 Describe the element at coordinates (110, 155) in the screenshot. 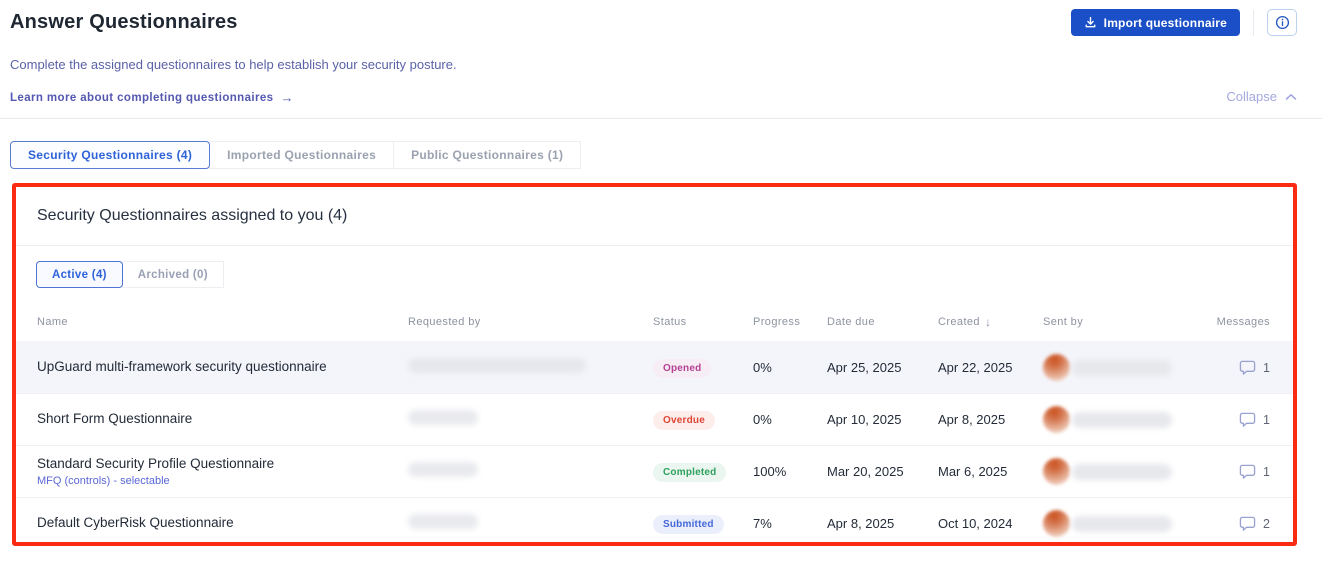

I see `tab-security-questionnaires: Security Questionnaires (4)` at that location.